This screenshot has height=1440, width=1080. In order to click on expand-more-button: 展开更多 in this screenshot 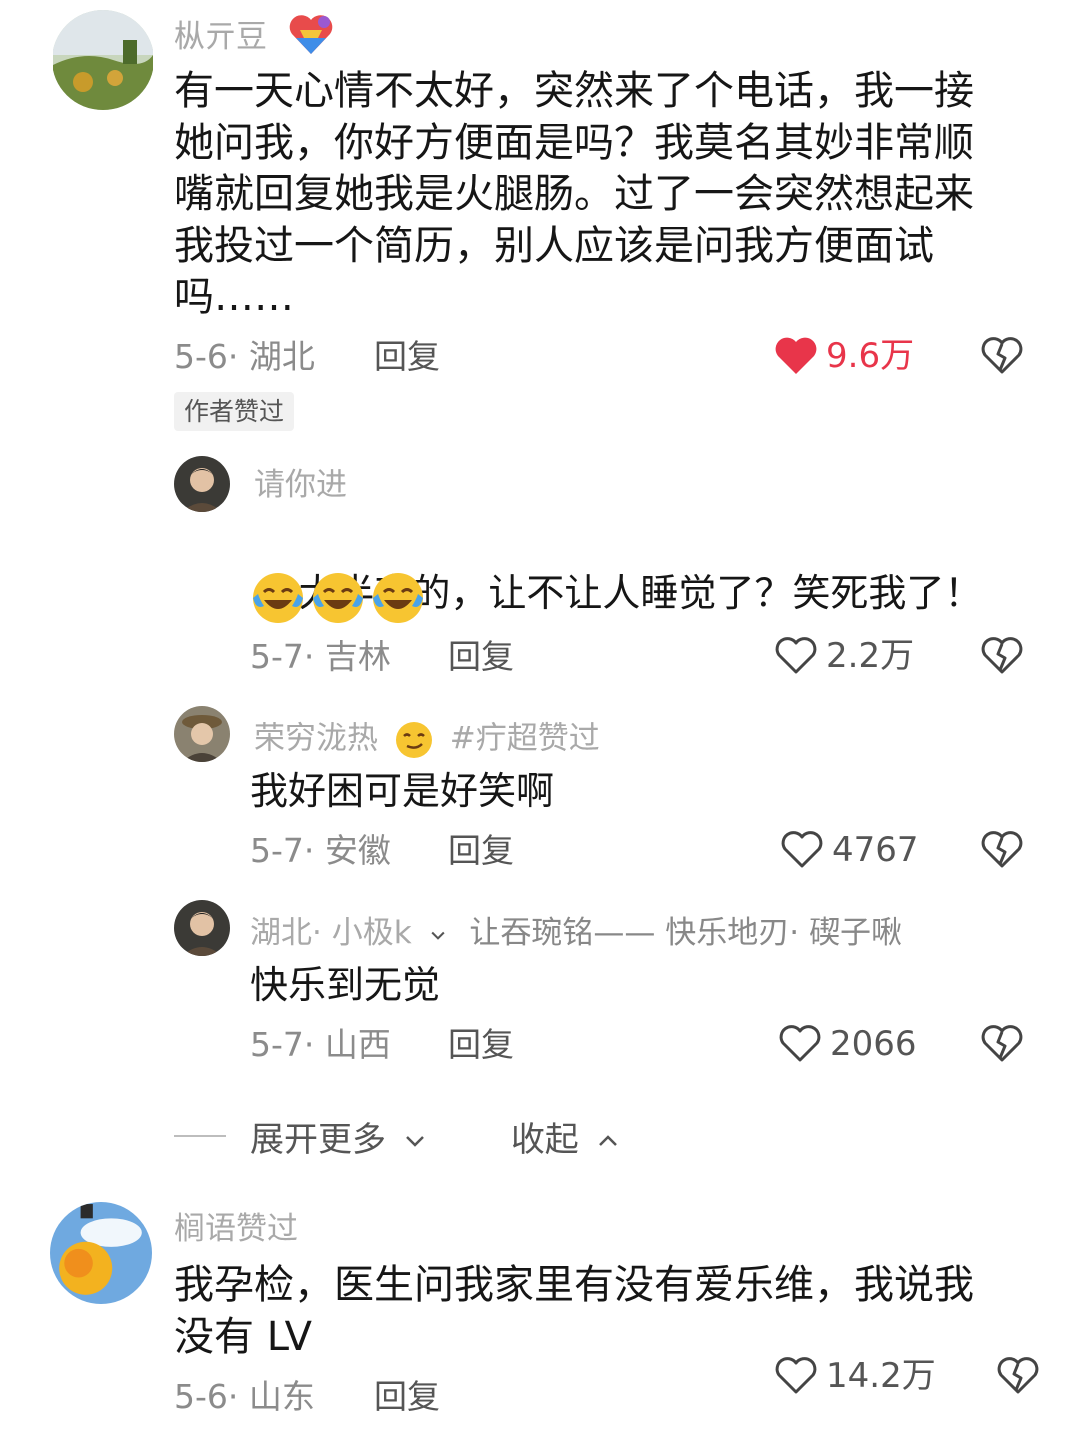, I will do `click(338, 1136)`.